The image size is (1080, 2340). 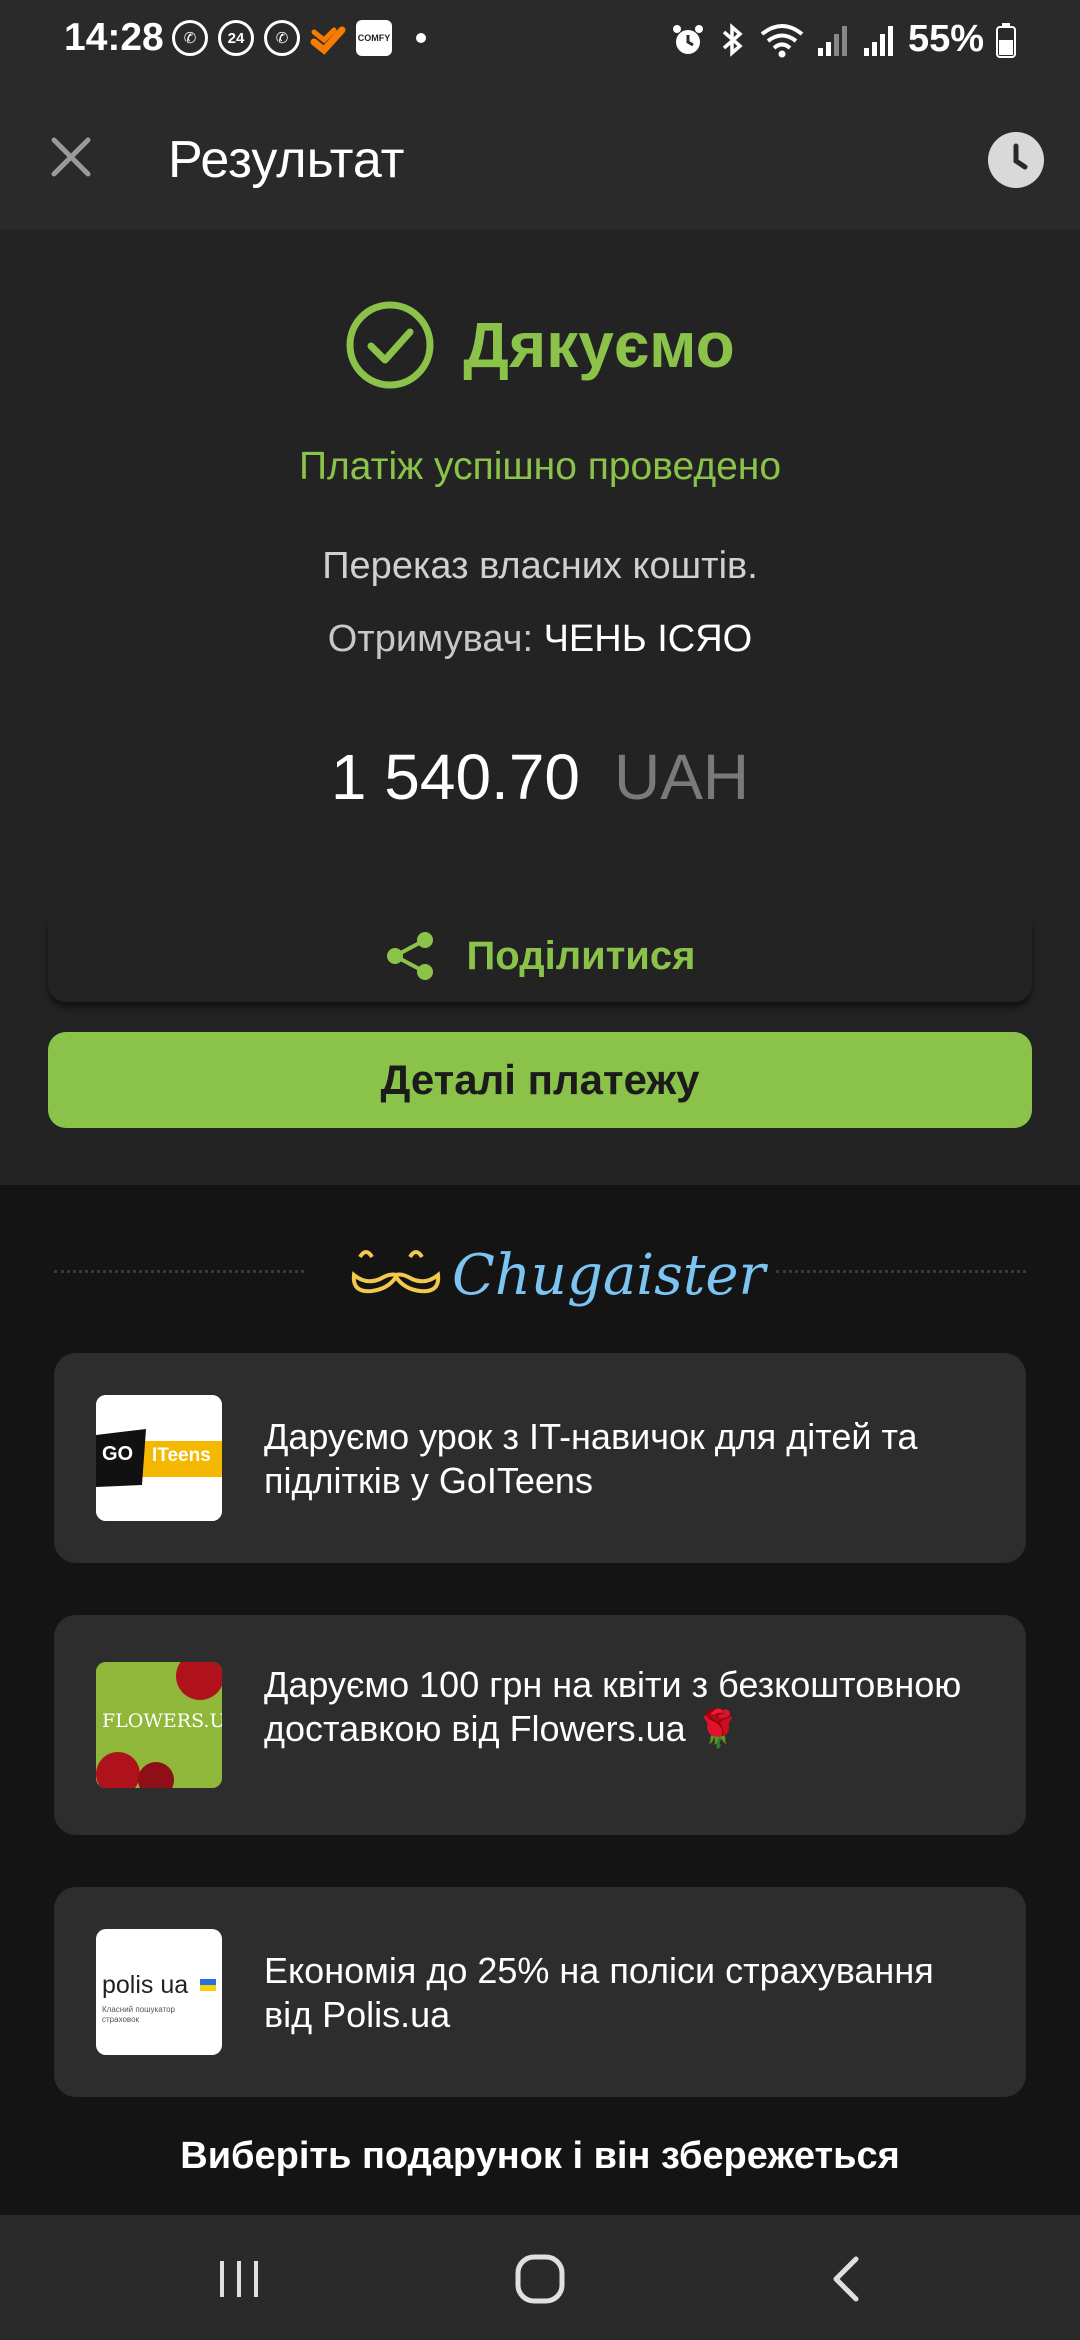 What do you see at coordinates (145, 1985) in the screenshot?
I see `polis-logo-text: polis ua` at bounding box center [145, 1985].